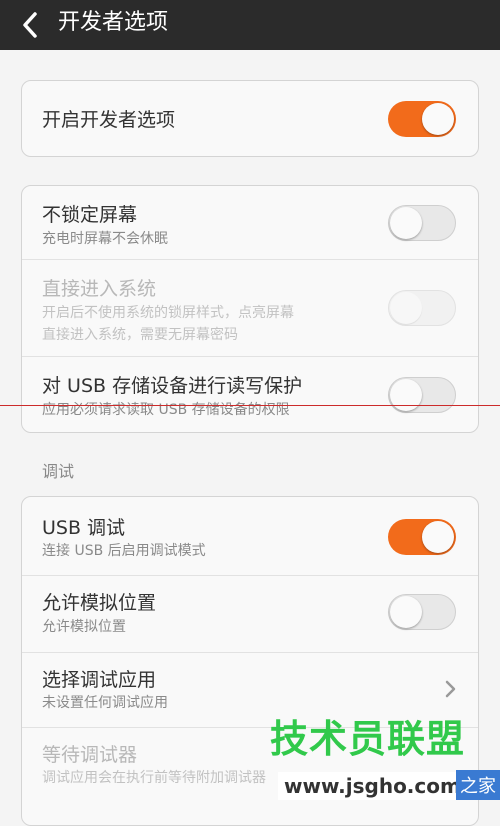  What do you see at coordinates (372, 786) in the screenshot?
I see `watermark-url: www.jsgho.com` at bounding box center [372, 786].